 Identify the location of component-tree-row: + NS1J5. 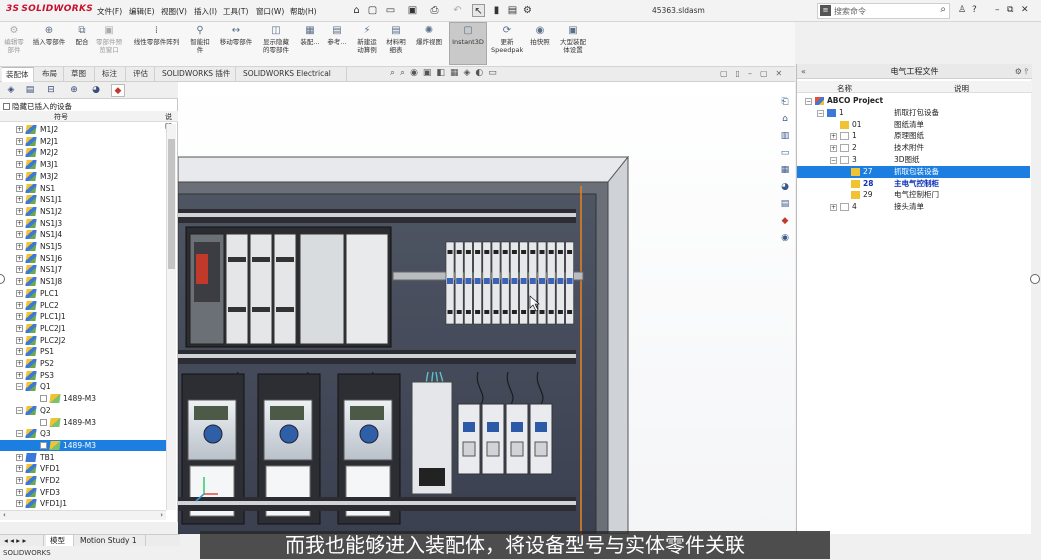
(83, 246).